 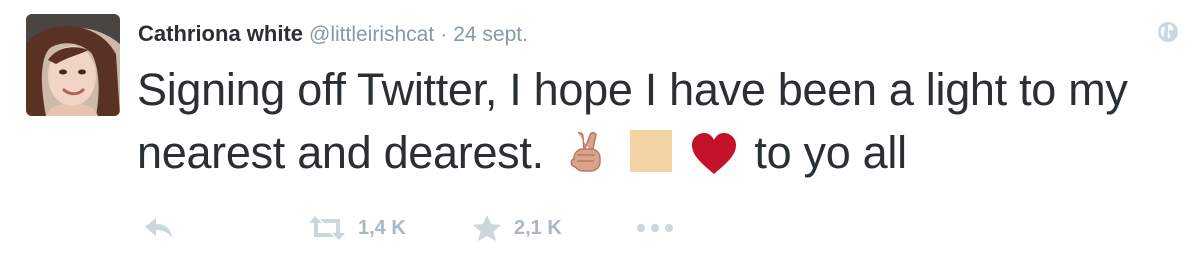 I want to click on more-button, so click(x=655, y=228).